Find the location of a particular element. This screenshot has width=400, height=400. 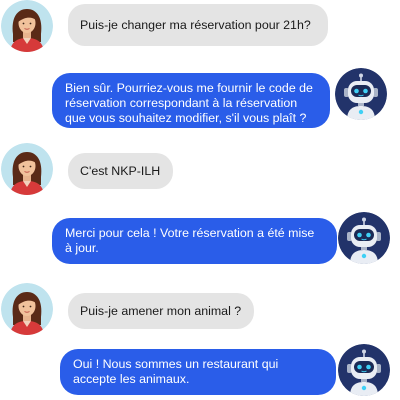

message-text: Puis-je changer ma réservation pour 21h? is located at coordinates (195, 24).